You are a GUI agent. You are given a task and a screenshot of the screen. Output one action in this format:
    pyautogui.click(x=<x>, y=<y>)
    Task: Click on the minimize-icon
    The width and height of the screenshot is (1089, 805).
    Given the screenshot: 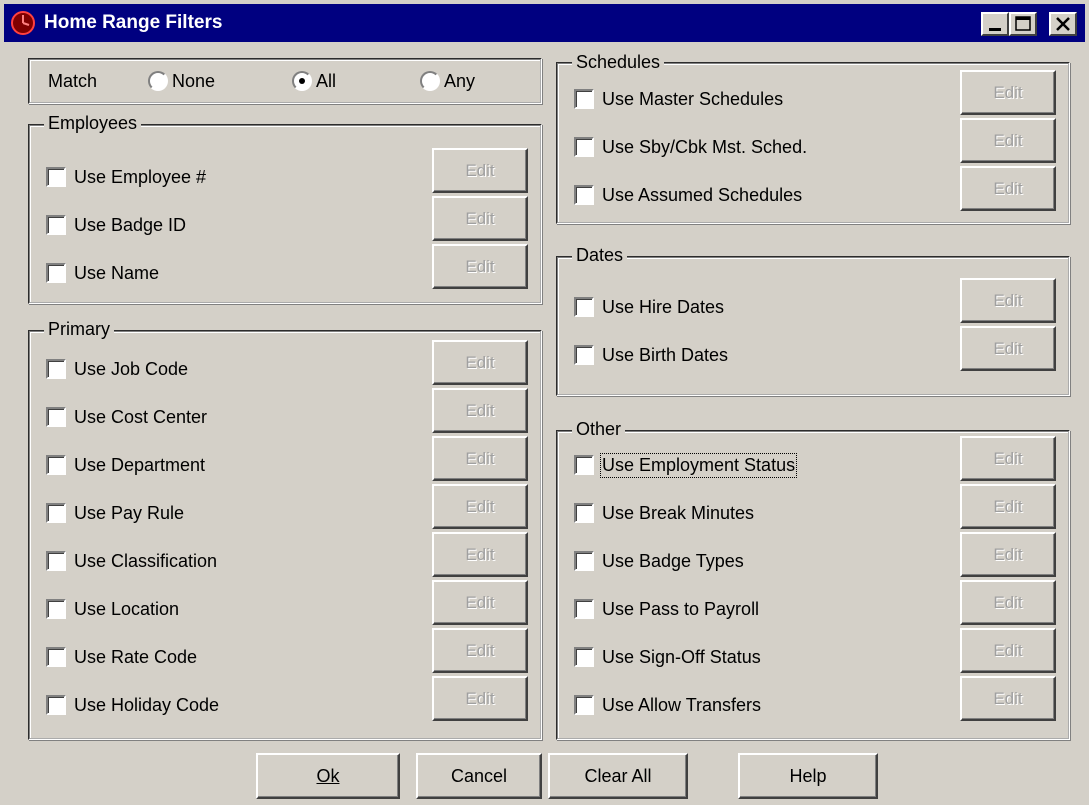 What is the action you would take?
    pyautogui.click(x=995, y=29)
    